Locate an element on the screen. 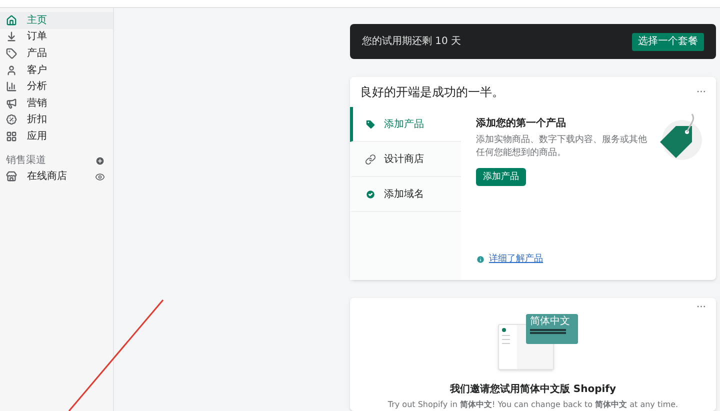  orders-icon is located at coordinates (11, 36).